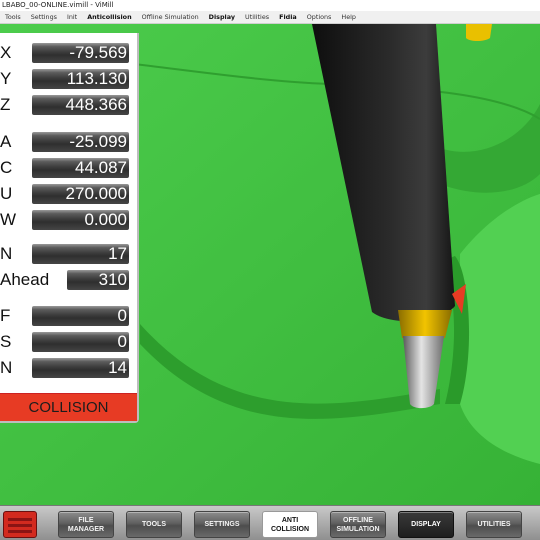  I want to click on readout-row-x: X -79.569, so click(69, 53).